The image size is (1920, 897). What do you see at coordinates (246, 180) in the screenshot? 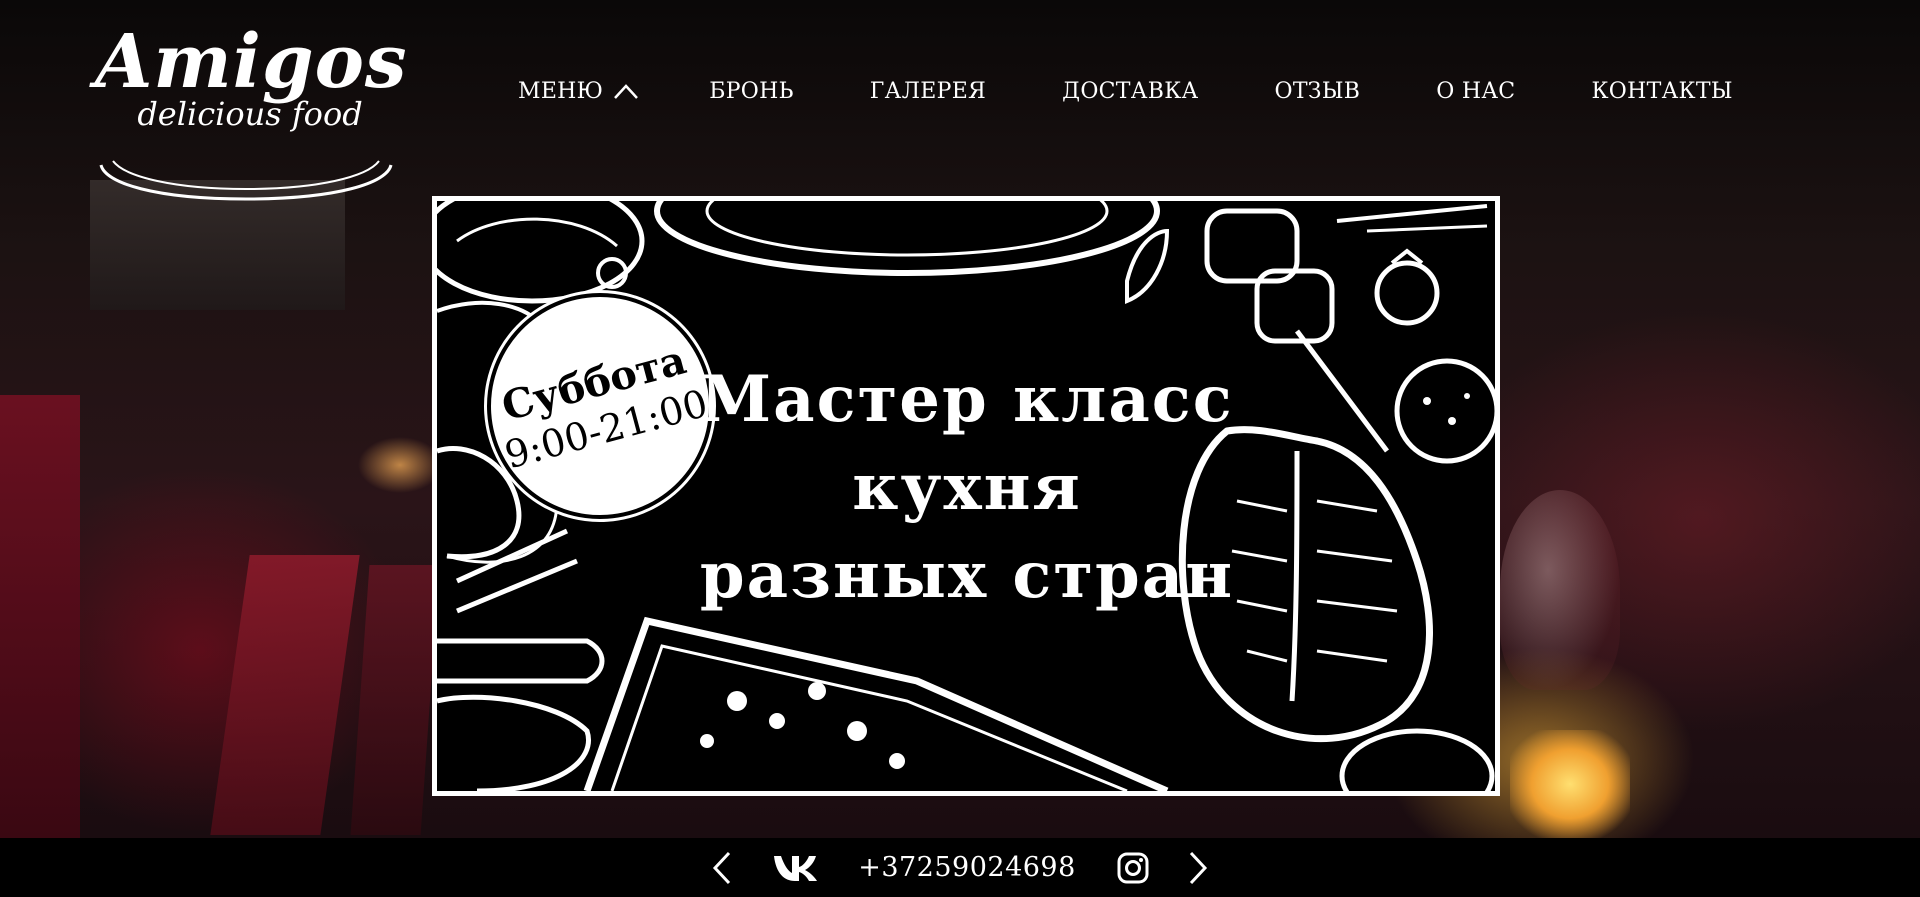
I see `logo-swoosh-icon` at bounding box center [246, 180].